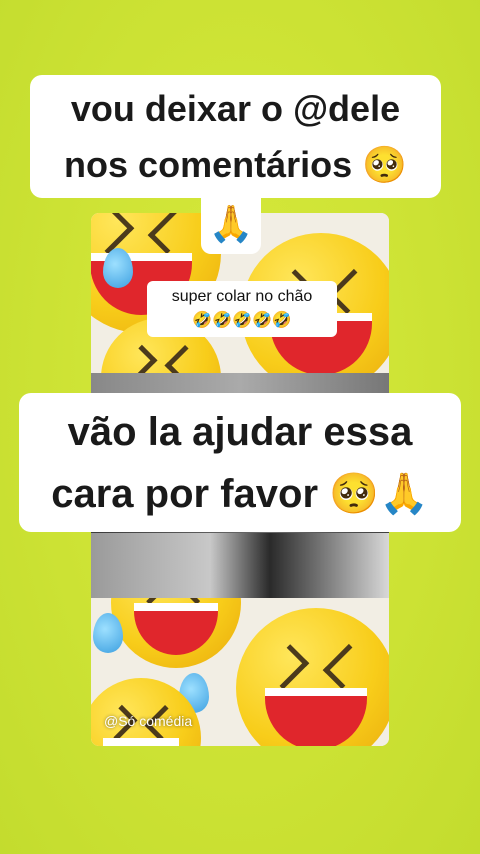 The image size is (480, 854). What do you see at coordinates (240, 462) in the screenshot?
I see `middle-caption-bubble: vão la ajudar essa cara por favor 🥺🙏` at bounding box center [240, 462].